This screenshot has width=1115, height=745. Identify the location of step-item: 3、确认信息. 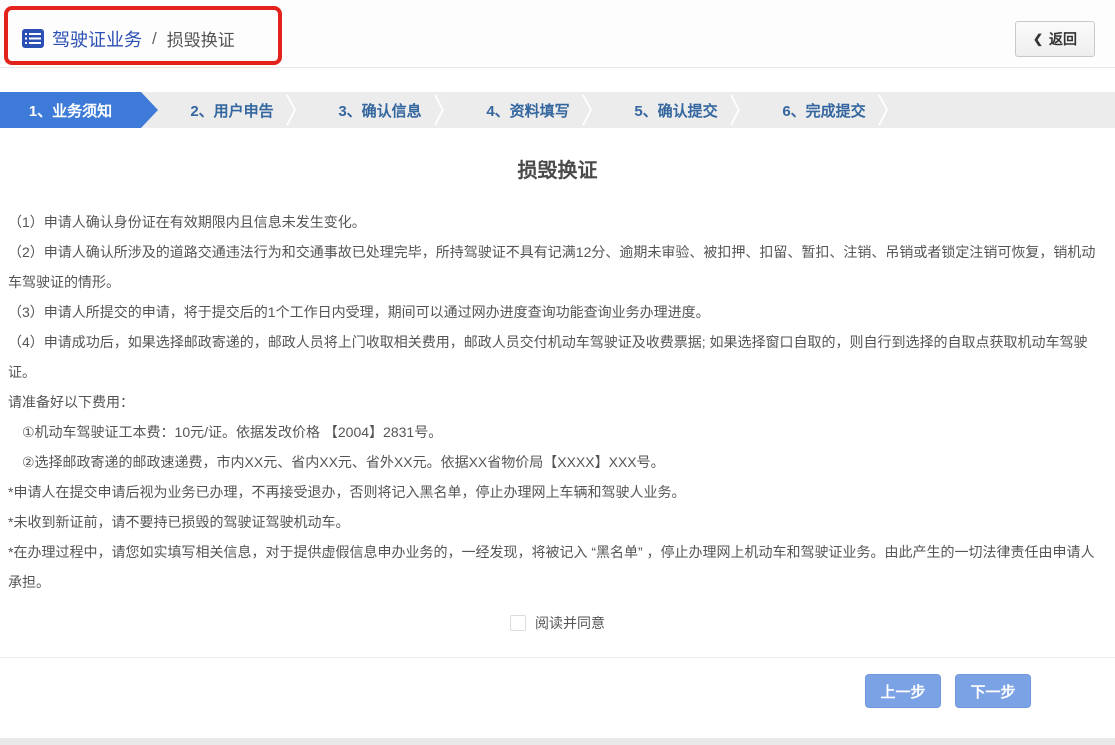
(380, 110).